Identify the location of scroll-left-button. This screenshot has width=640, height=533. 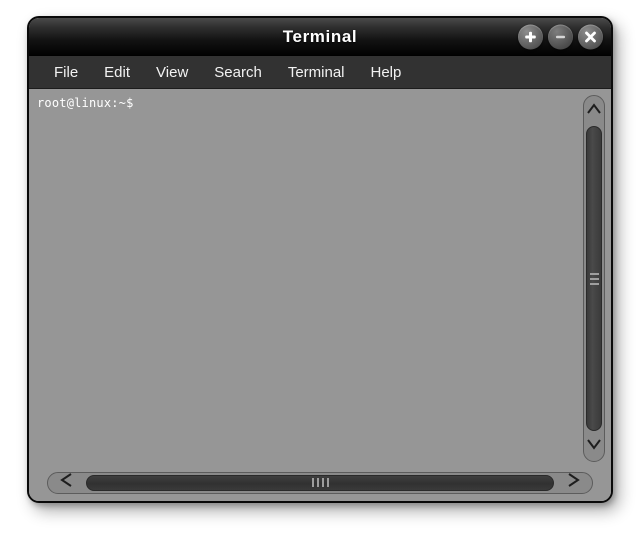
(67, 483).